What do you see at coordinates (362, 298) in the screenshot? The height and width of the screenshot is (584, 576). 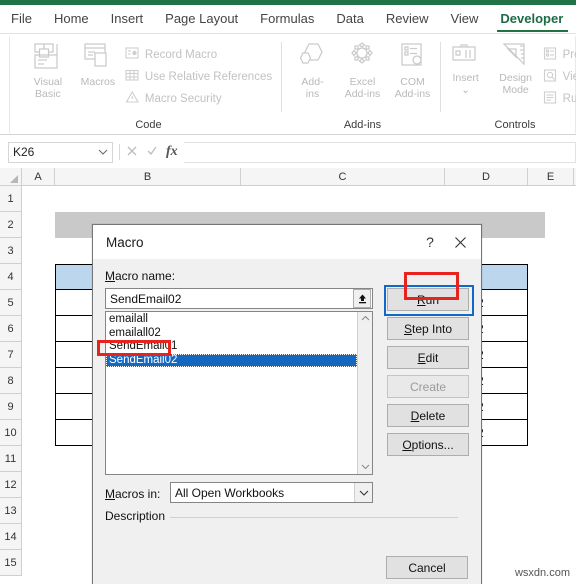 I see `up-arrow-icon` at bounding box center [362, 298].